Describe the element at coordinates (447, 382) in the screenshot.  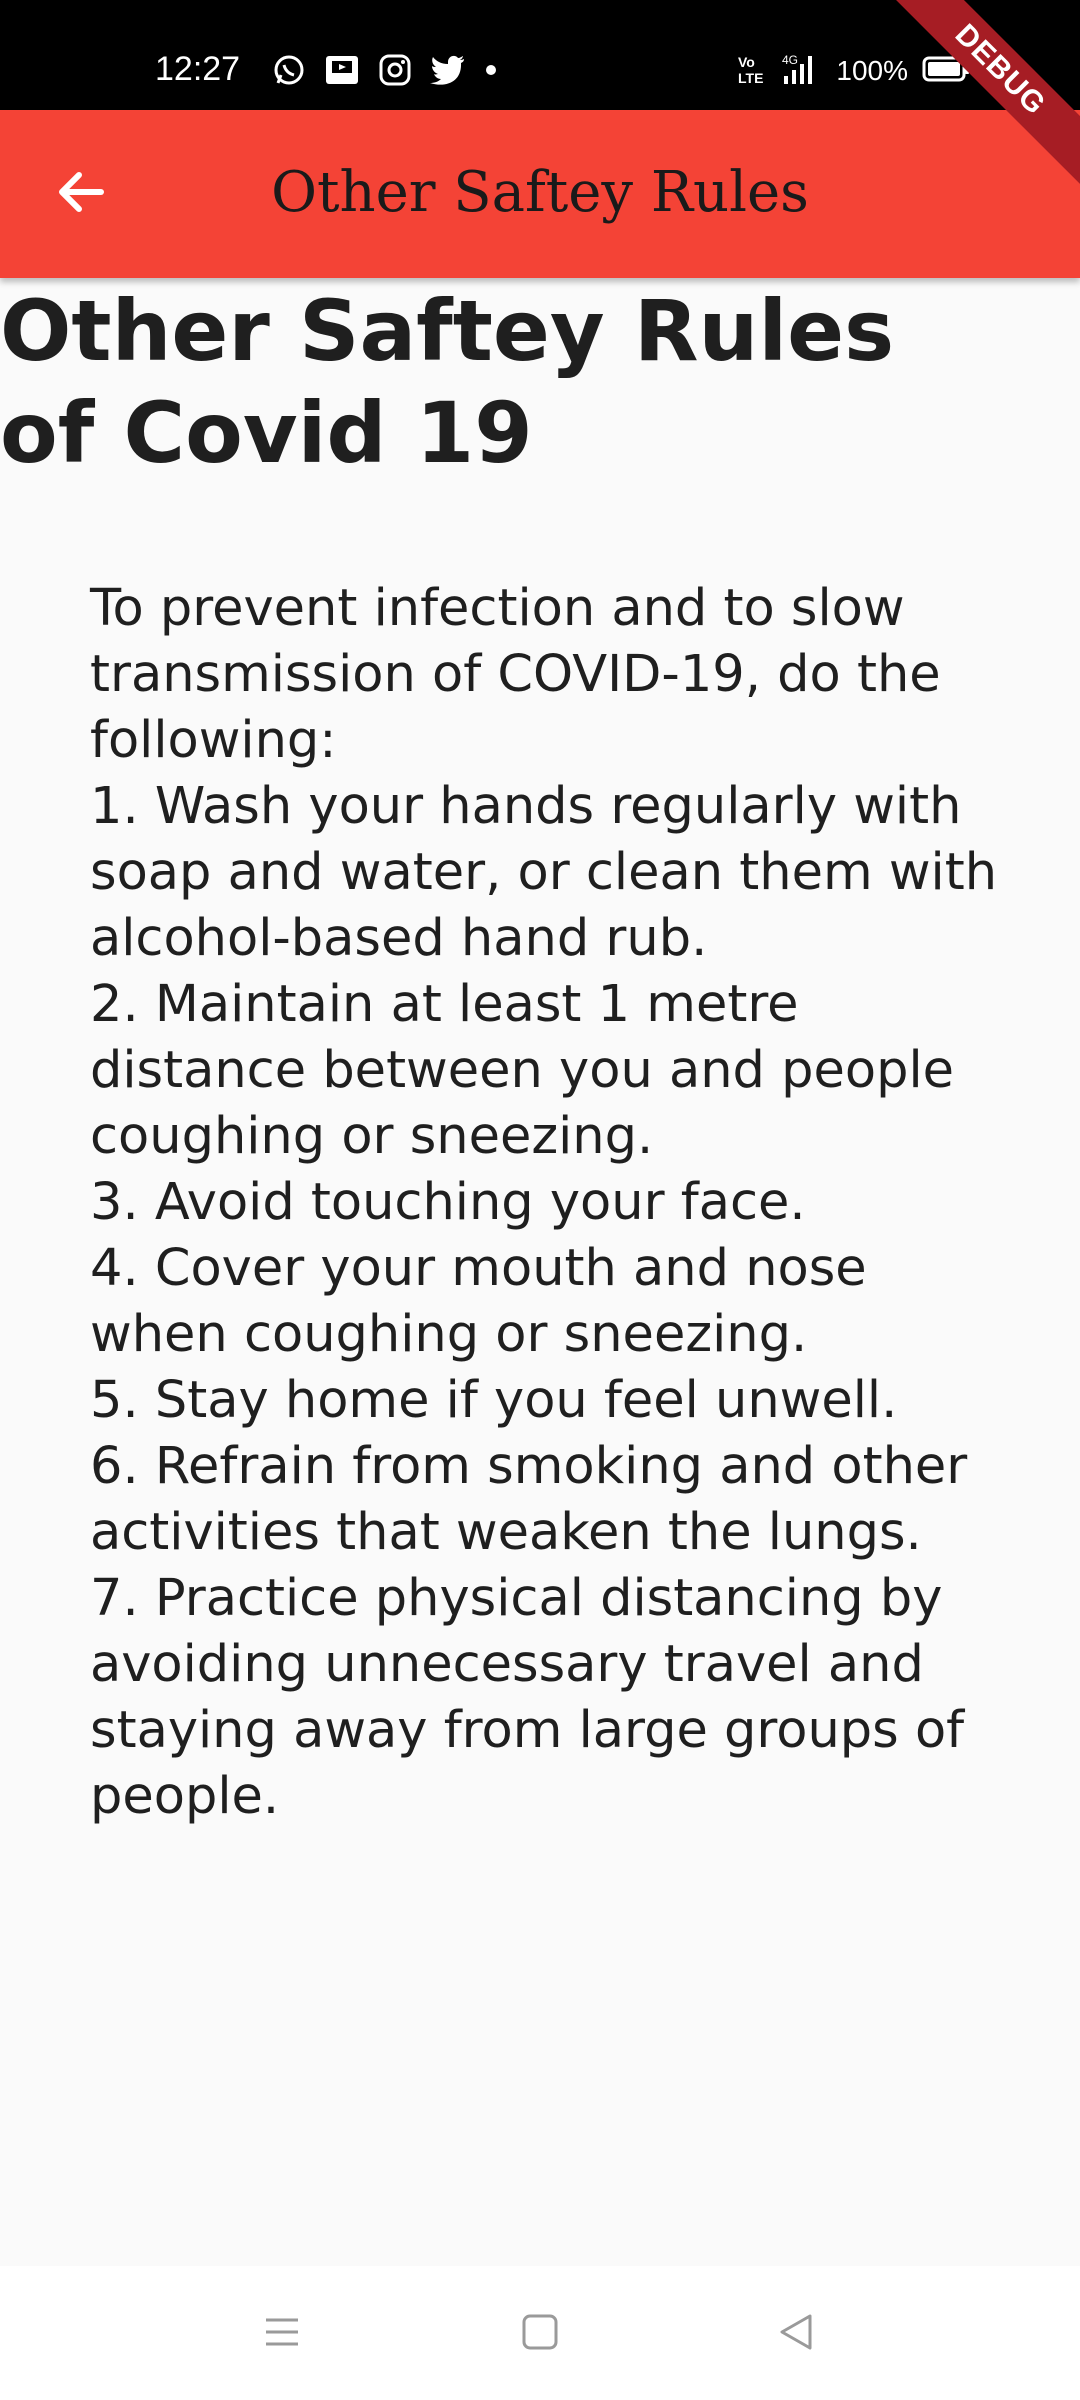
I see `page-heading: Other Saftey Rules of Covid 19` at that location.